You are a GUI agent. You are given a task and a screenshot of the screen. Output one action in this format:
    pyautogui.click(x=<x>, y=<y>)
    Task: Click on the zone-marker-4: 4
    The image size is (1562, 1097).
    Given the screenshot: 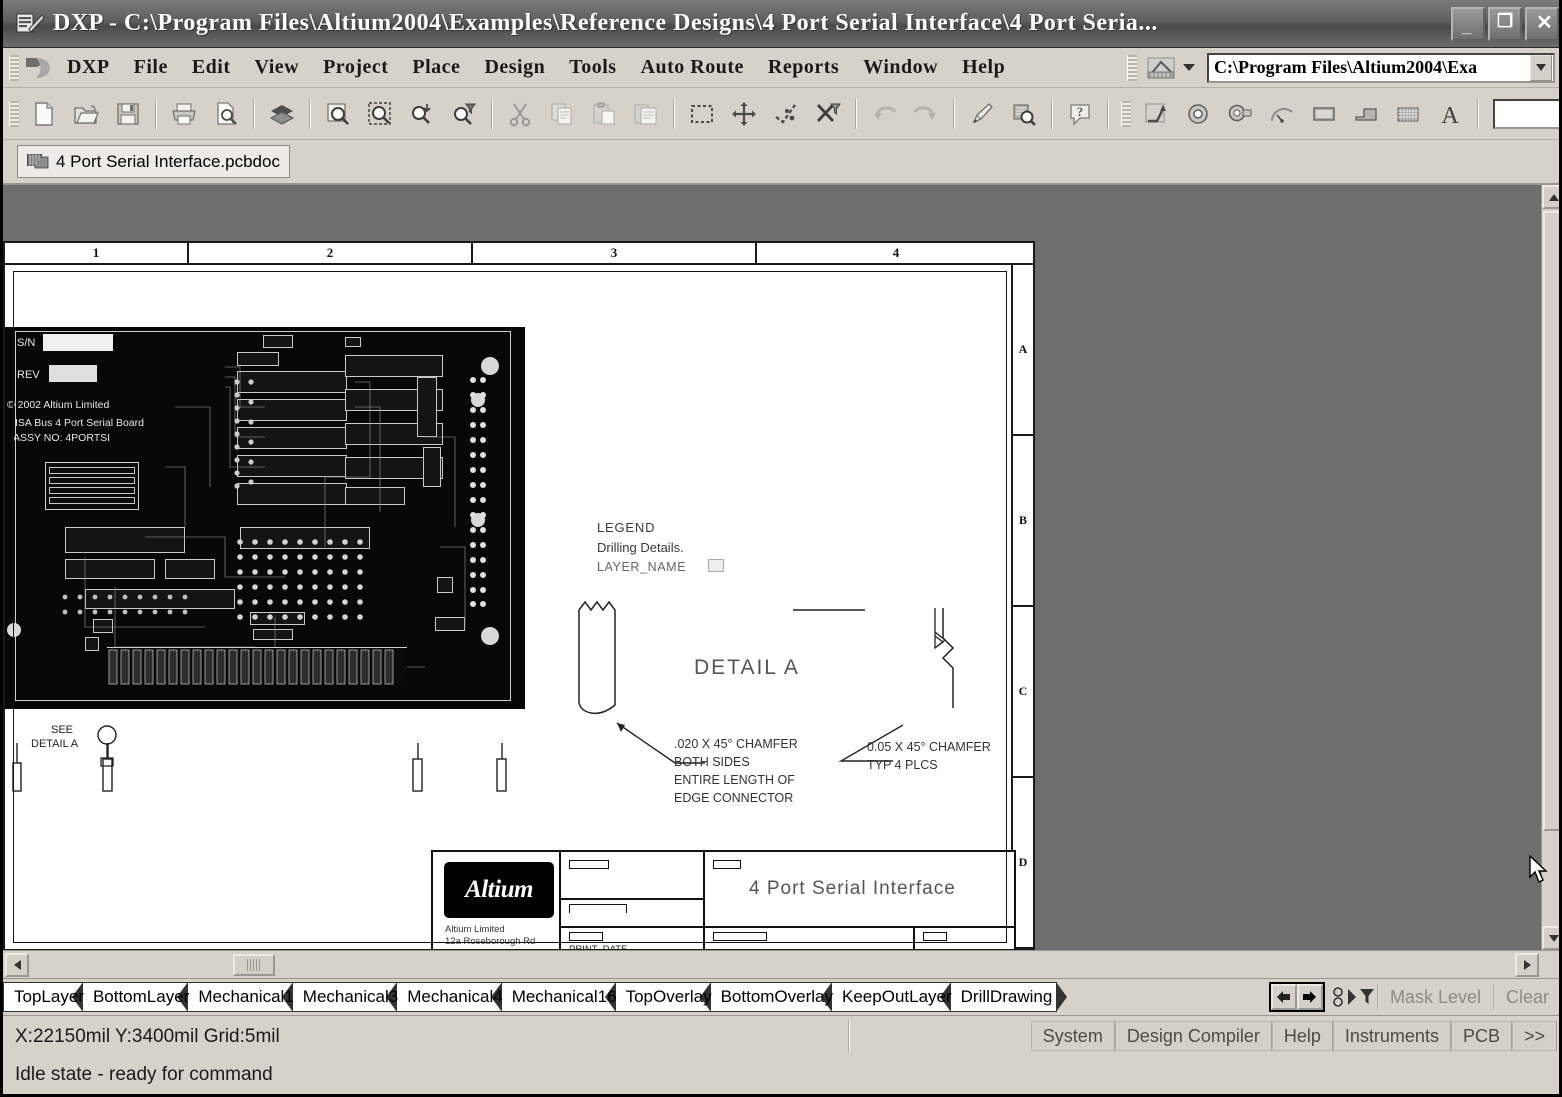 What is the action you would take?
    pyautogui.click(x=895, y=253)
    